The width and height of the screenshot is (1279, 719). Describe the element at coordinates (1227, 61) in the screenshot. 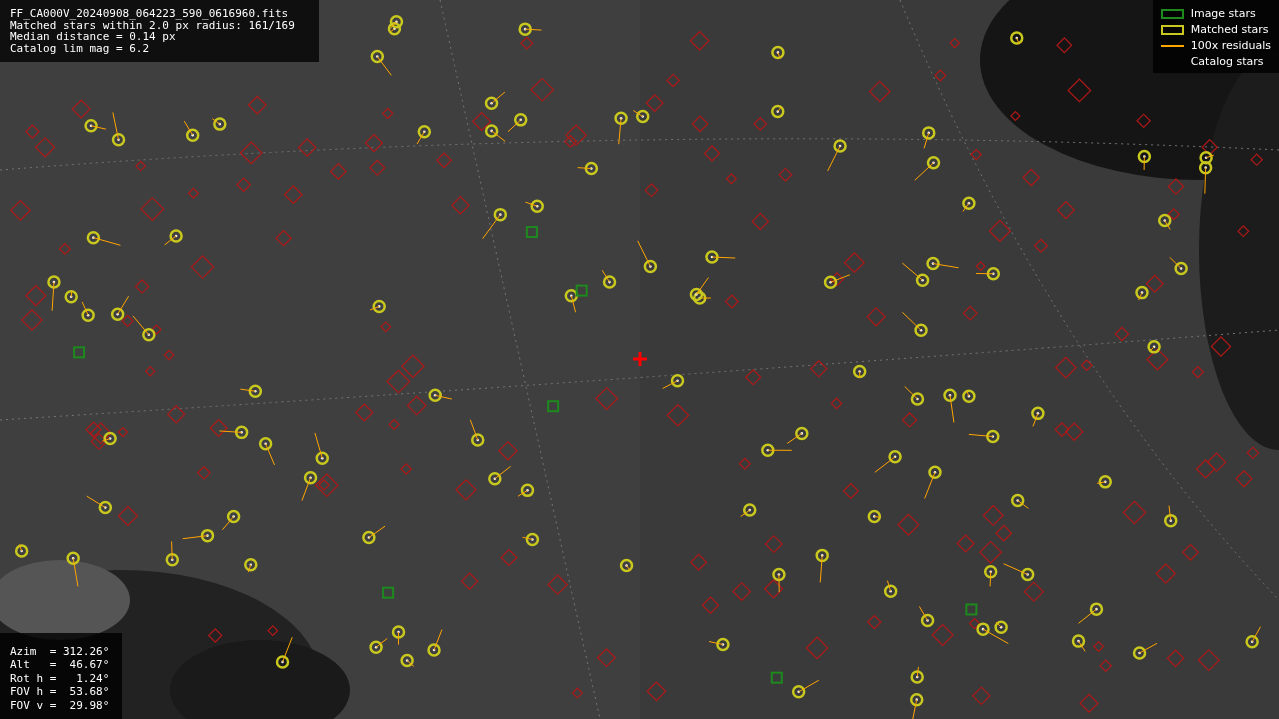

I see `legend-label: Catalog stars` at that location.